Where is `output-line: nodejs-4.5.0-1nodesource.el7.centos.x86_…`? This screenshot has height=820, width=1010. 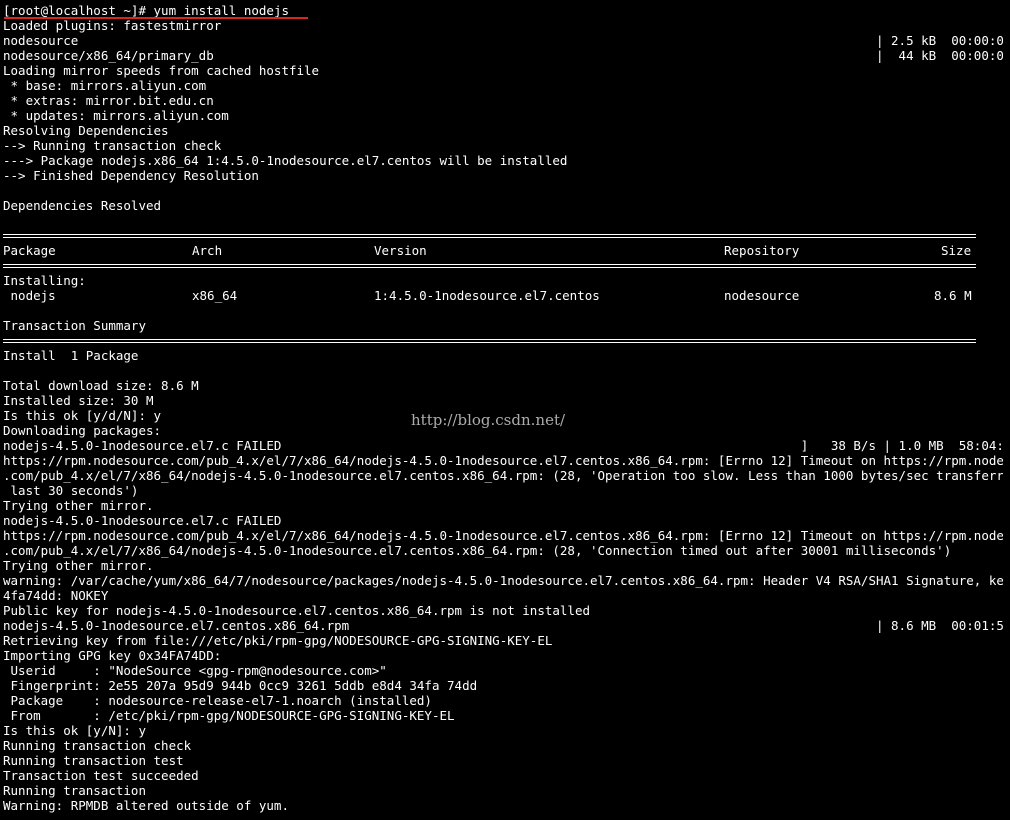 output-line: nodejs-4.5.0-1nodesource.el7.centos.x86_… is located at coordinates (503, 625).